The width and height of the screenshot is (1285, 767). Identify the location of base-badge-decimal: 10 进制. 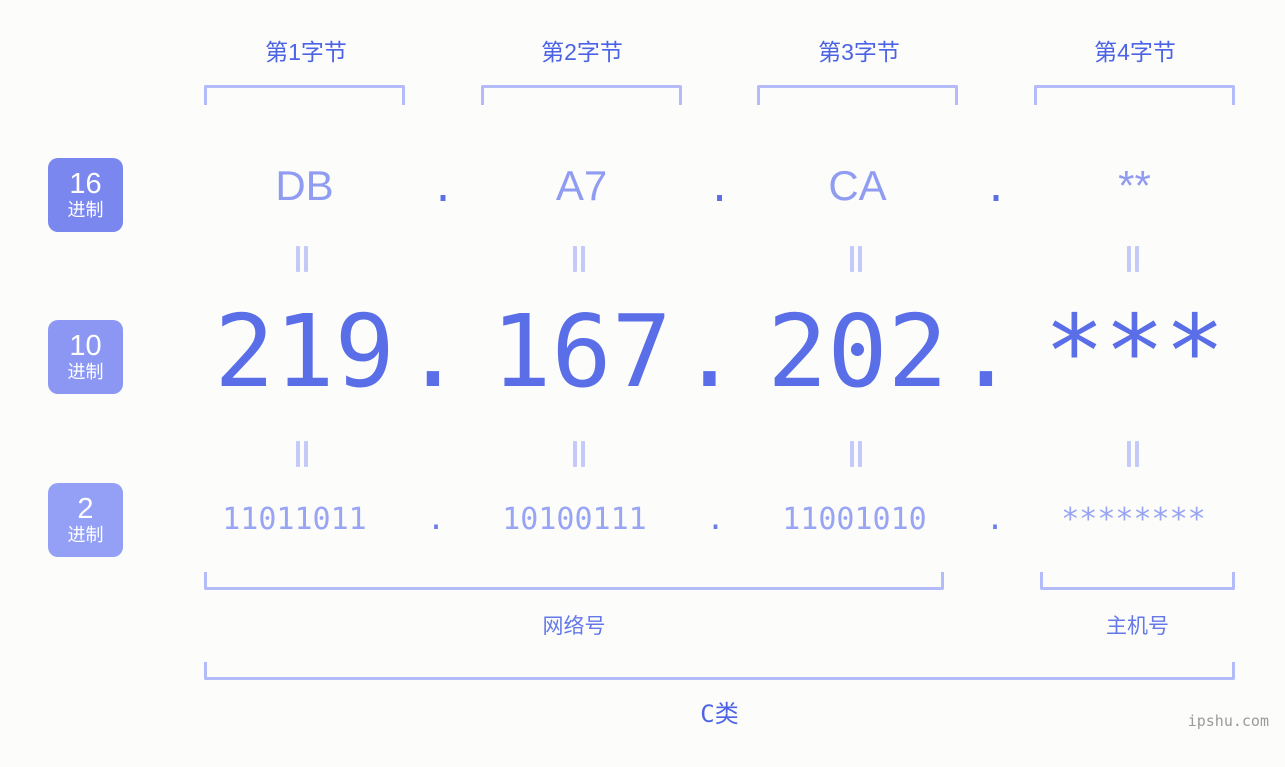
(85, 357).